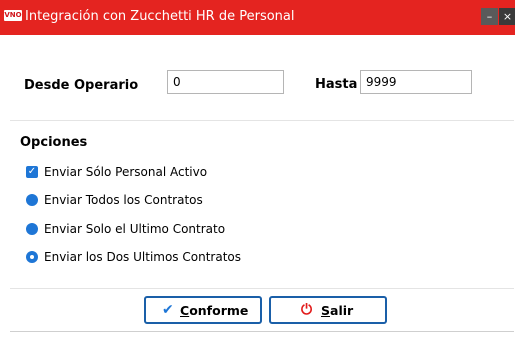 The height and width of the screenshot is (363, 515). Describe the element at coordinates (142, 257) in the screenshot. I see `option-label: Enviar los Dos Ultimos Contratos` at that location.